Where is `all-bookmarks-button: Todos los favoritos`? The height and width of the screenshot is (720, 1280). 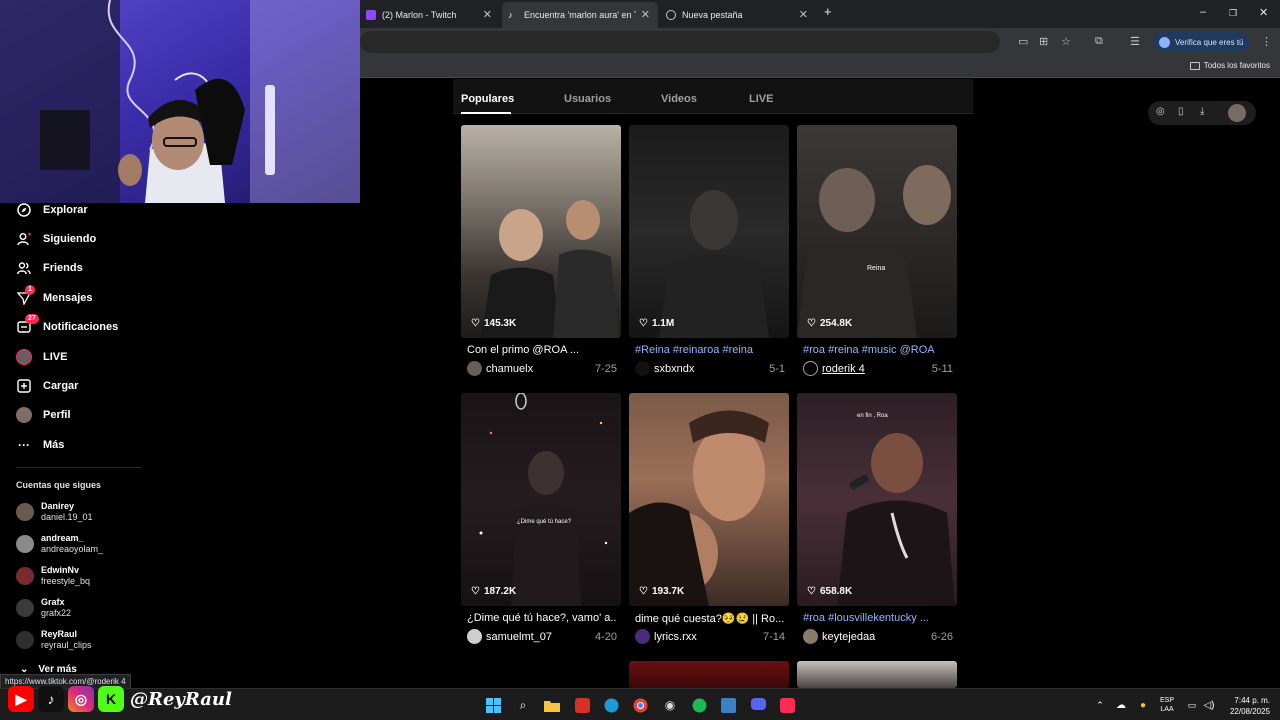 all-bookmarks-button: Todos los favoritos is located at coordinates (1229, 65).